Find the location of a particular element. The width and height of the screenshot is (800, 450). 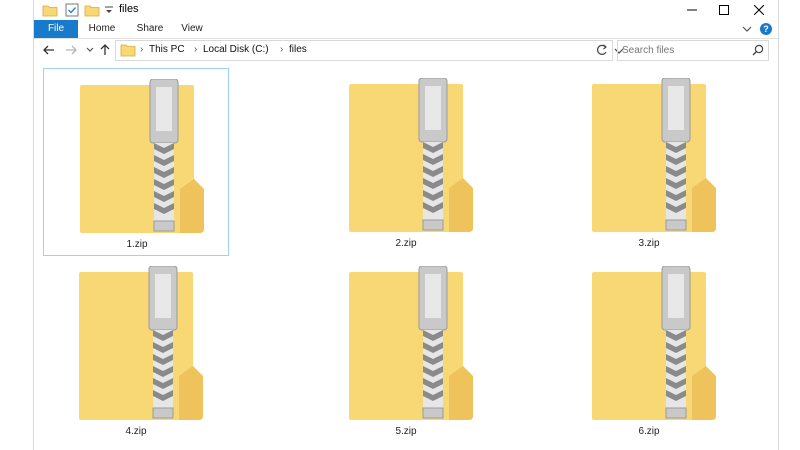

breadcrumb-files: files is located at coordinates (298, 49).